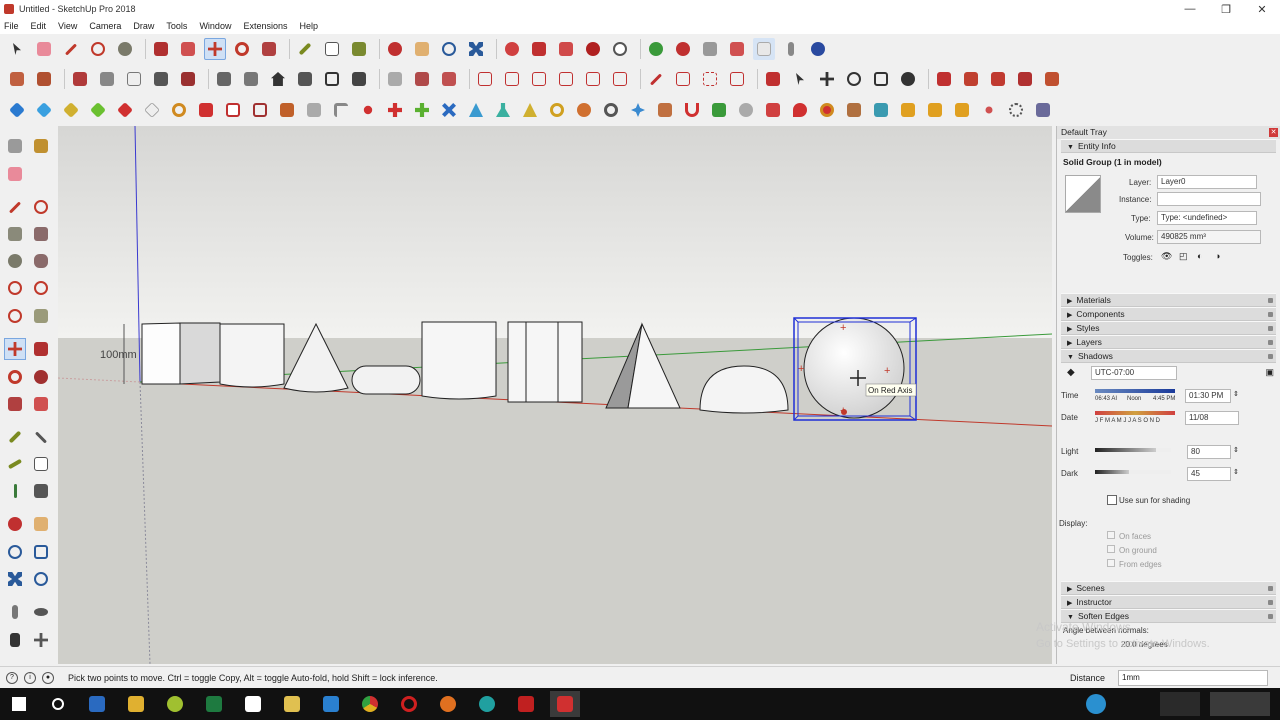 Image resolution: width=1280 pixels, height=720 pixels. What do you see at coordinates (41, 491) in the screenshot?
I see `left-3d-text-button` at bounding box center [41, 491].